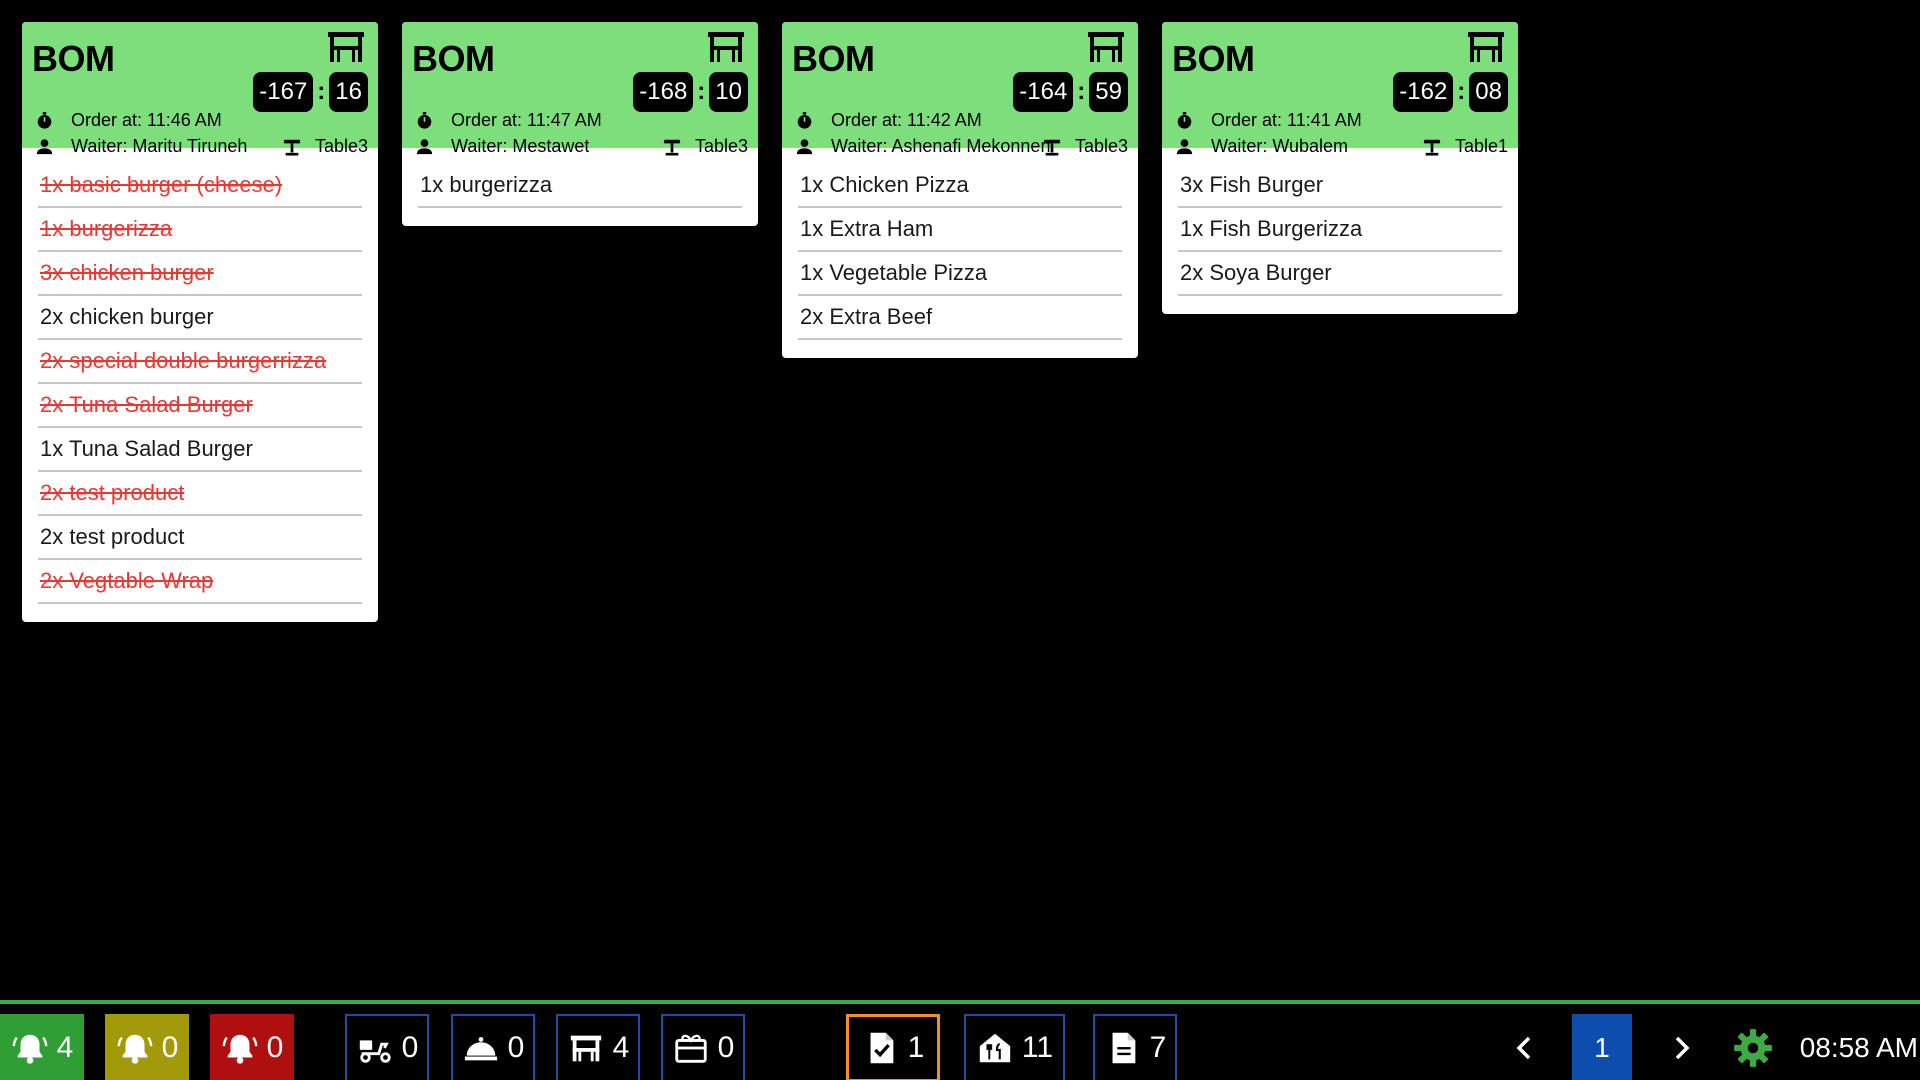  I want to click on late-orders-bell-button: 0, so click(252, 1047).